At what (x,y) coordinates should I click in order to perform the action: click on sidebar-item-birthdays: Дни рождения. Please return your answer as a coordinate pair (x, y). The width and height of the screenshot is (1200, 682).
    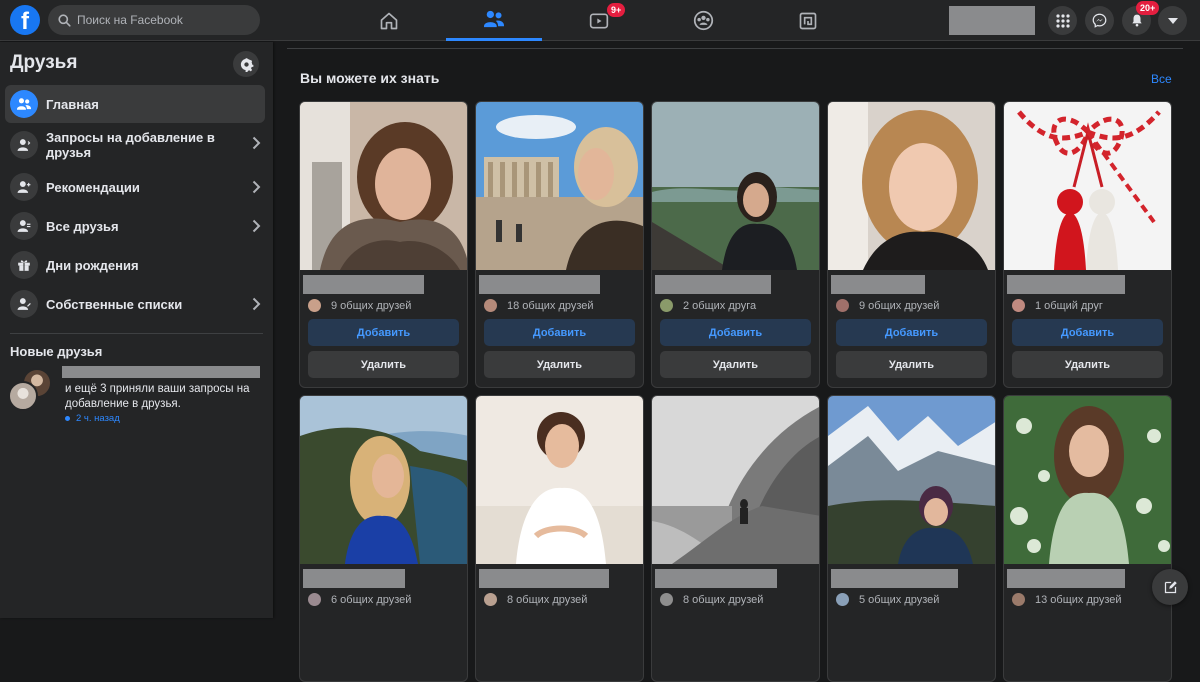
    Looking at the image, I should click on (135, 265).